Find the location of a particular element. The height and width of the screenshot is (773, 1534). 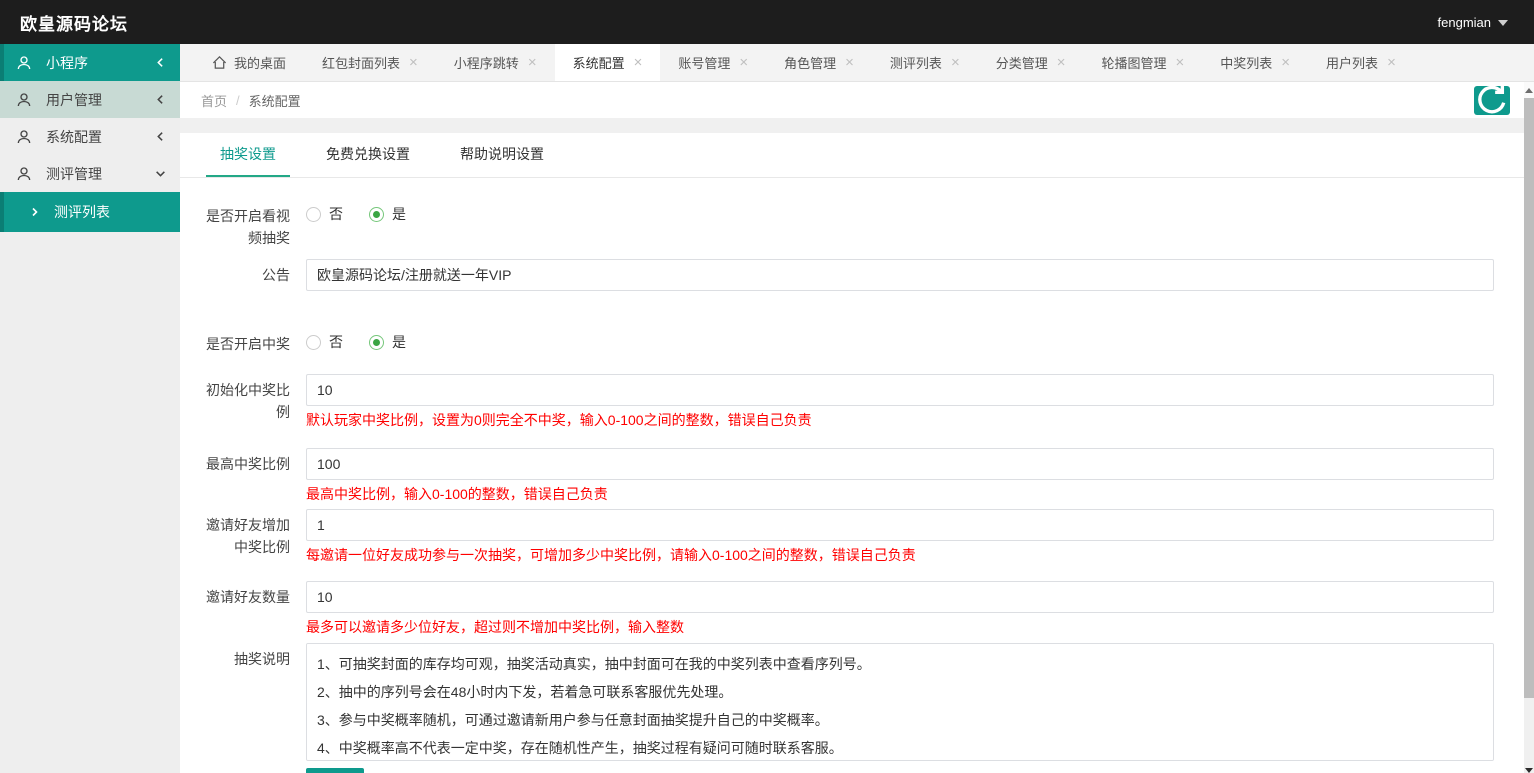

tab-label: 测评列表 is located at coordinates (915, 63).